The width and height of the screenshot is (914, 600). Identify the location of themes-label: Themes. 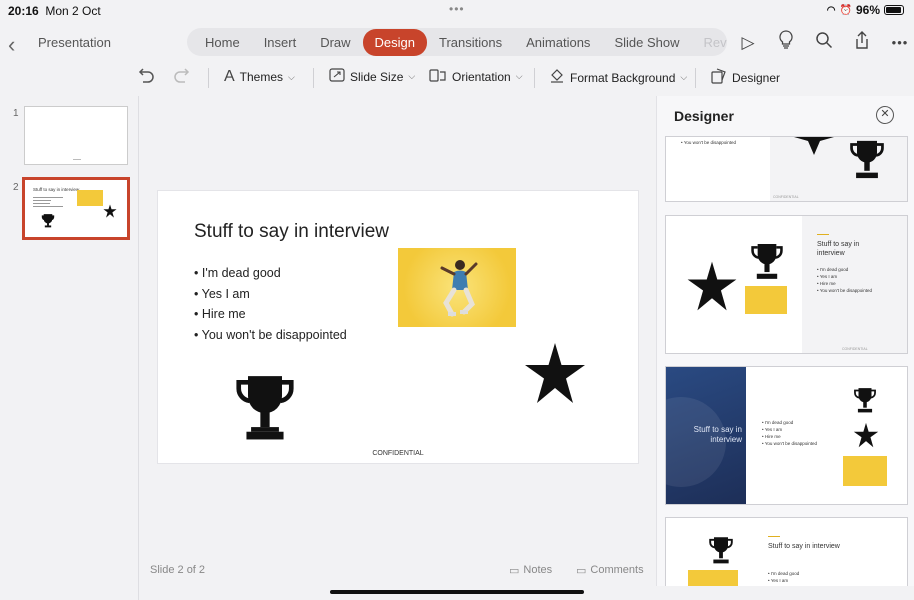
(261, 77).